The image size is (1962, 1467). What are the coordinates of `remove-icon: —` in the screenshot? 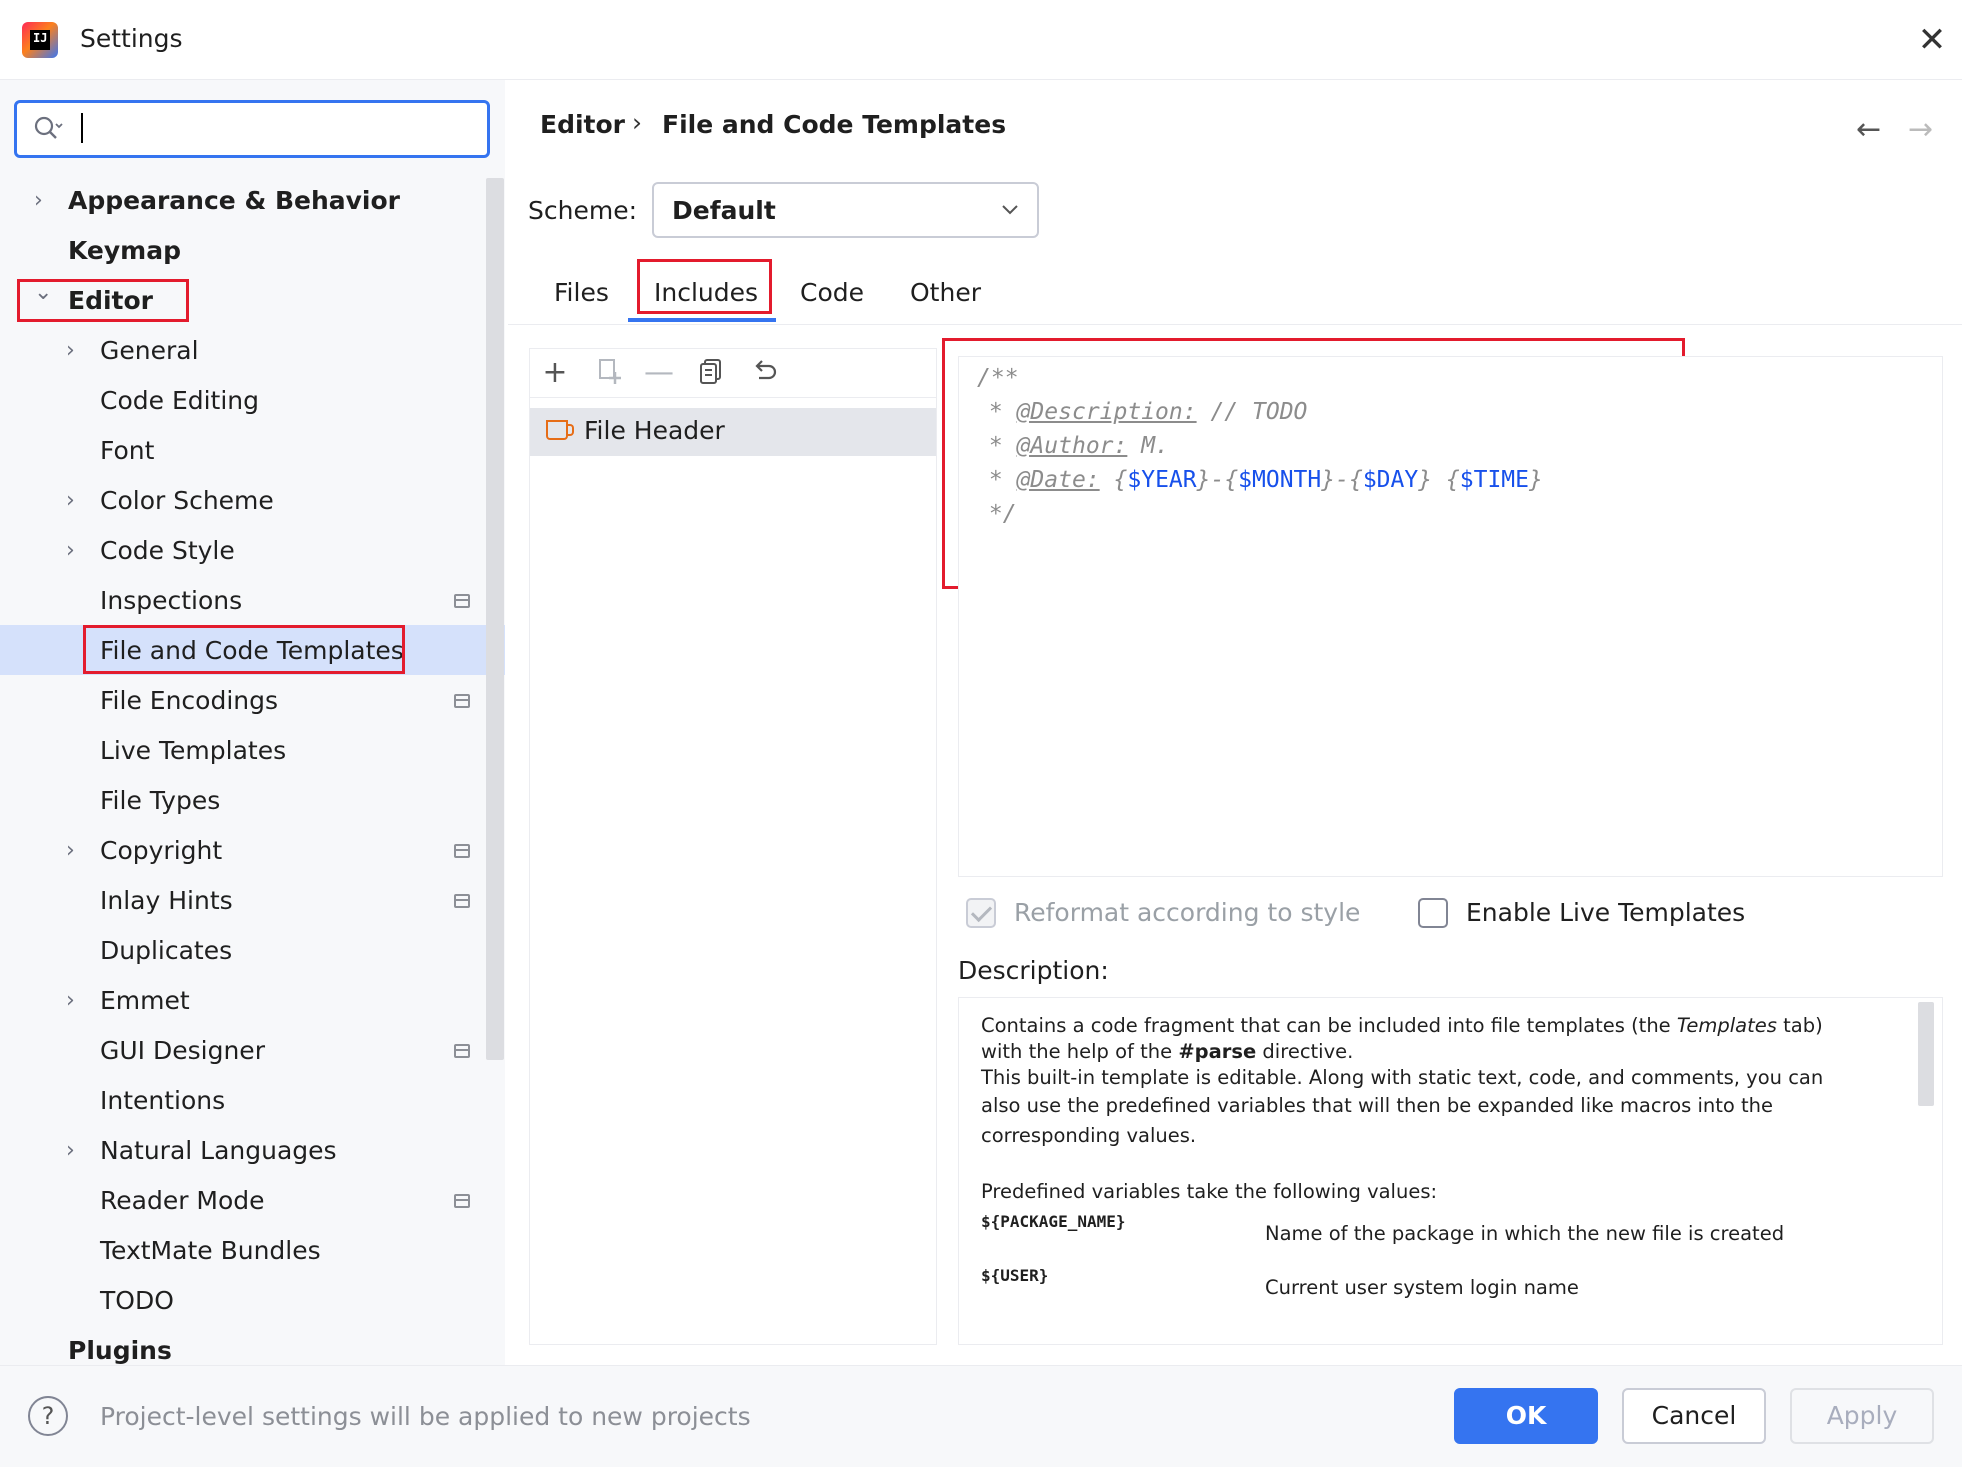 It's located at (659, 372).